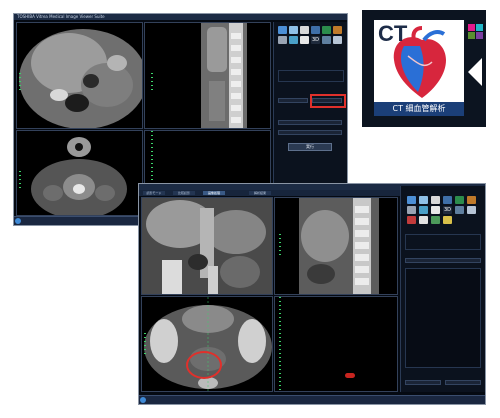 This screenshot has width=500, height=418. What do you see at coordinates (204, 365) in the screenshot?
I see `lesion-annotation-circle` at bounding box center [204, 365].